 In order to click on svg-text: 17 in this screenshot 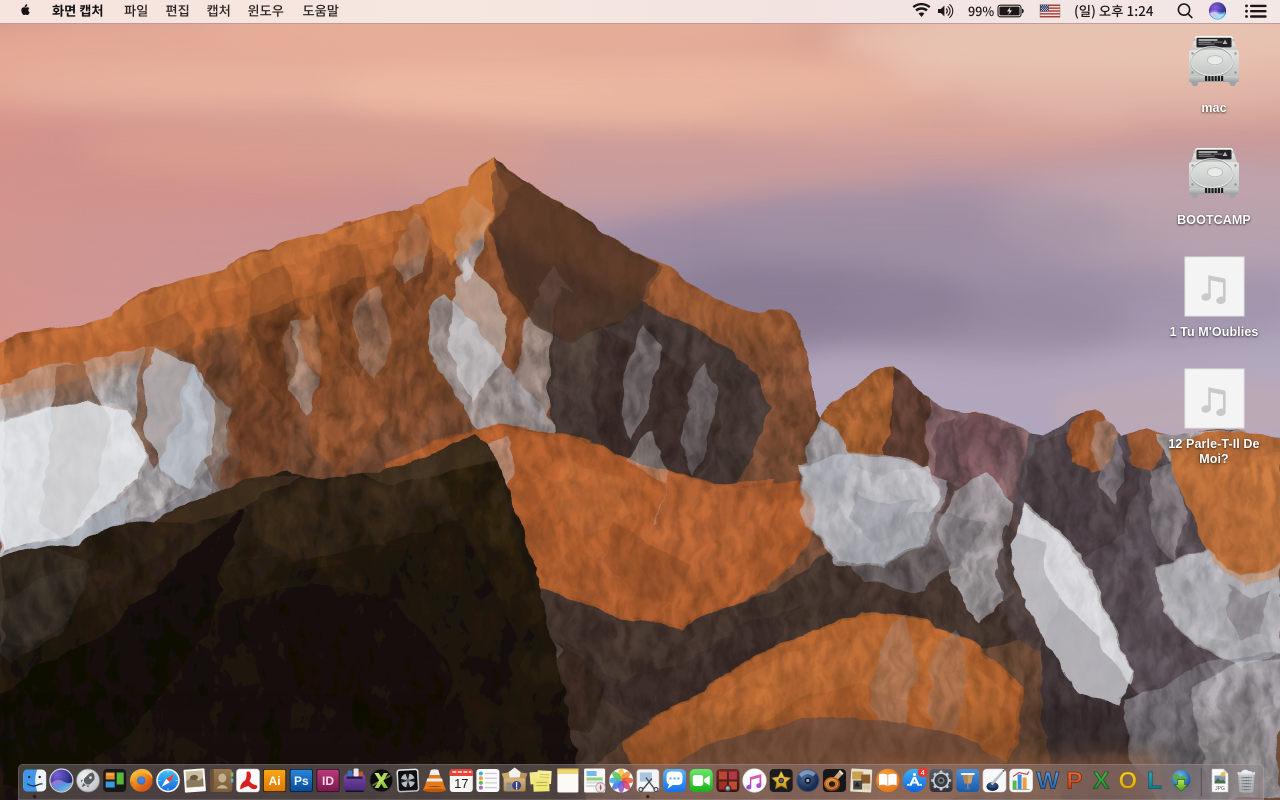, I will do `click(461, 783)`.